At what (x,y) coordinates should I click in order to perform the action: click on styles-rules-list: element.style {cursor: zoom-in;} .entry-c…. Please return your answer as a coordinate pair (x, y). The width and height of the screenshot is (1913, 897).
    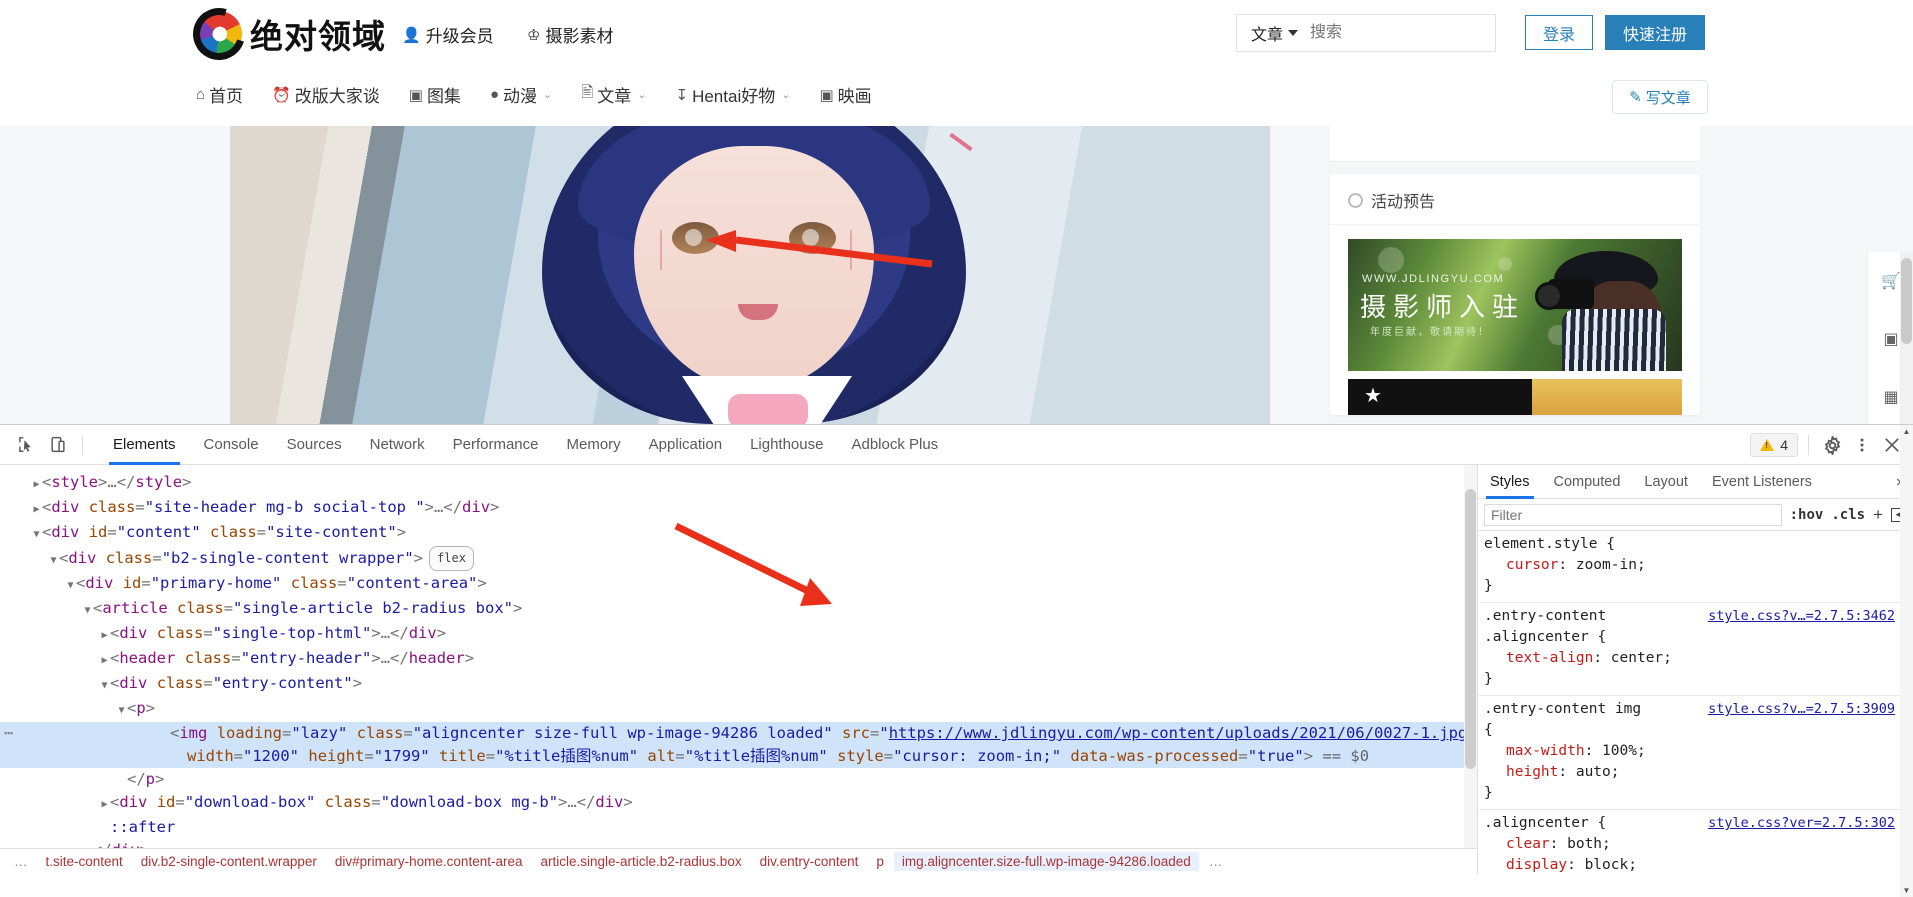
    Looking at the image, I should click on (1695, 702).